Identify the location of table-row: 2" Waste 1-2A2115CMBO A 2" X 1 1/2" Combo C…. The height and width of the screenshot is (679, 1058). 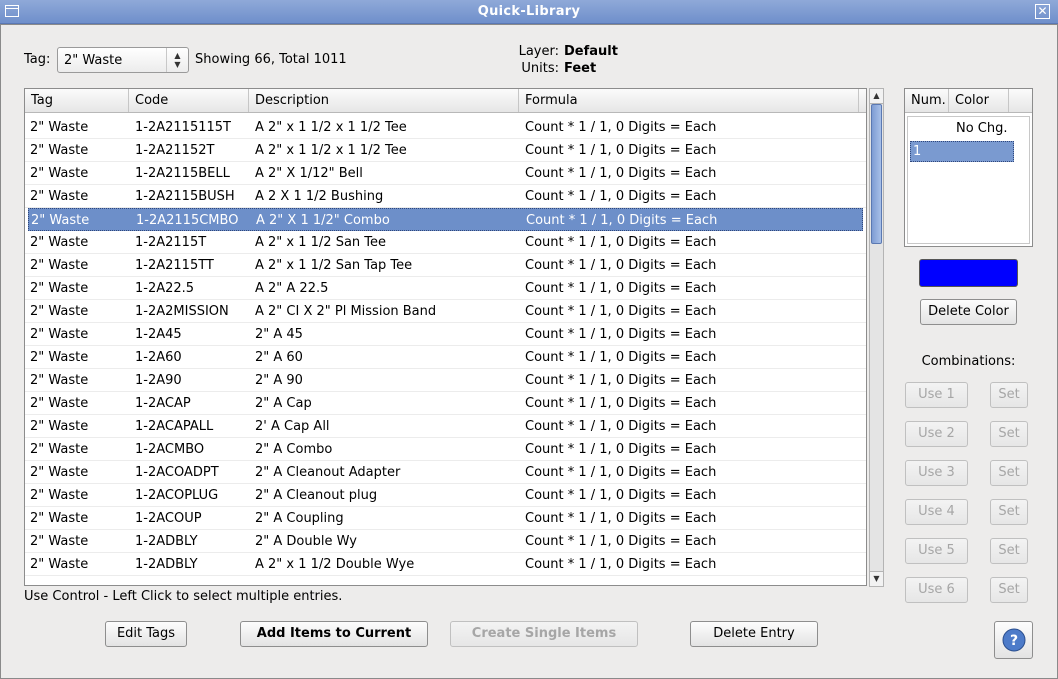
(445, 219).